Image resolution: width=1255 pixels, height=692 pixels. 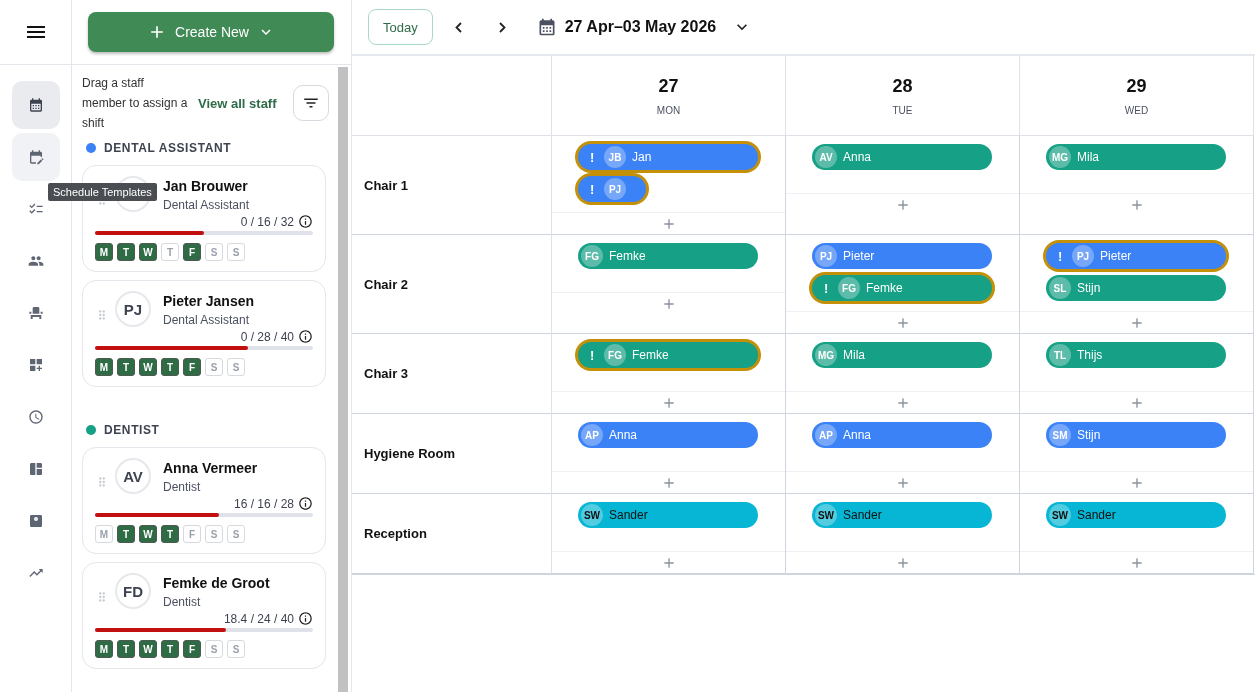 I want to click on initials-avatar: JB, so click(x=615, y=157).